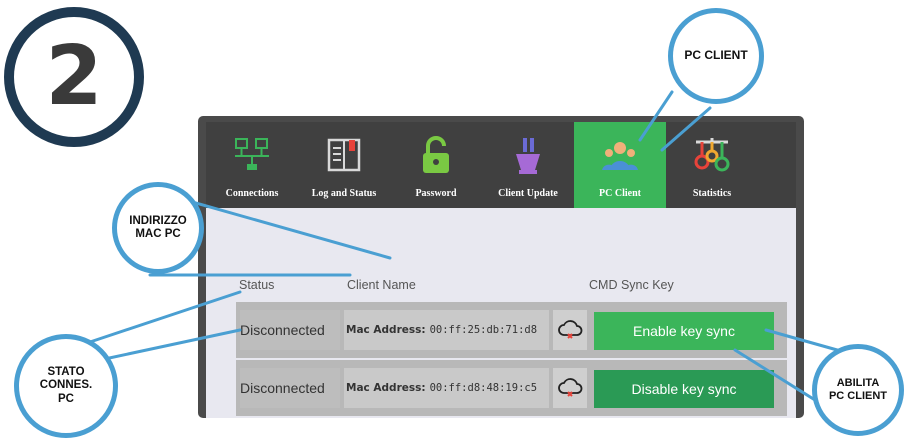 The height and width of the screenshot is (446, 907). I want to click on tab-password: Password, so click(436, 165).